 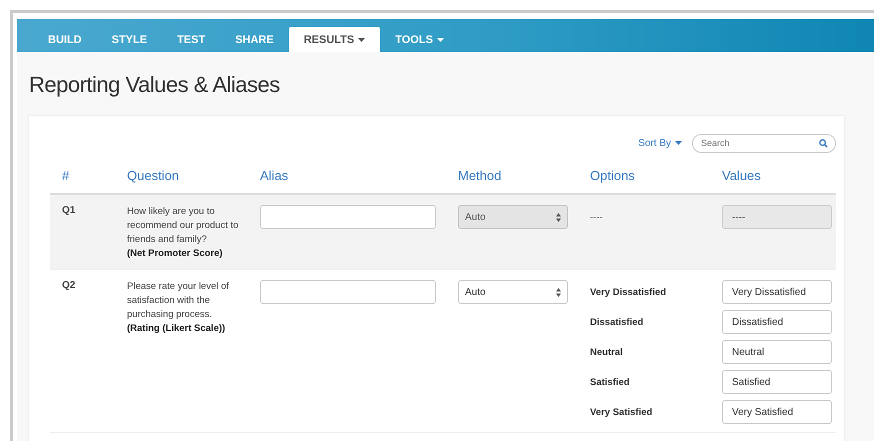 I want to click on column-header: Alias, so click(x=274, y=175).